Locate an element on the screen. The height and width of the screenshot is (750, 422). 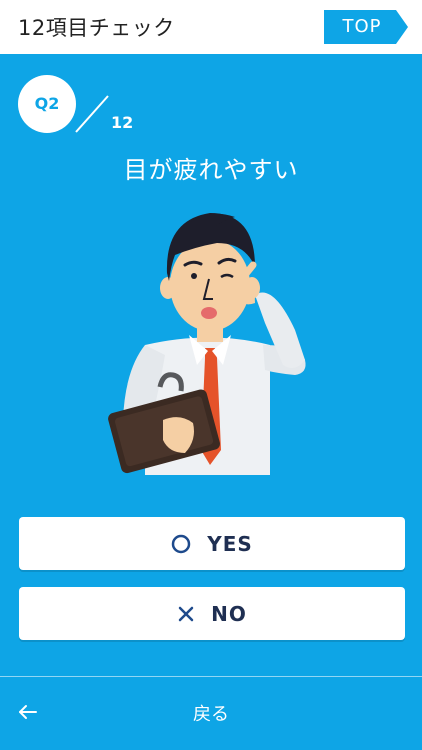
question-total: 12 is located at coordinates (122, 122).